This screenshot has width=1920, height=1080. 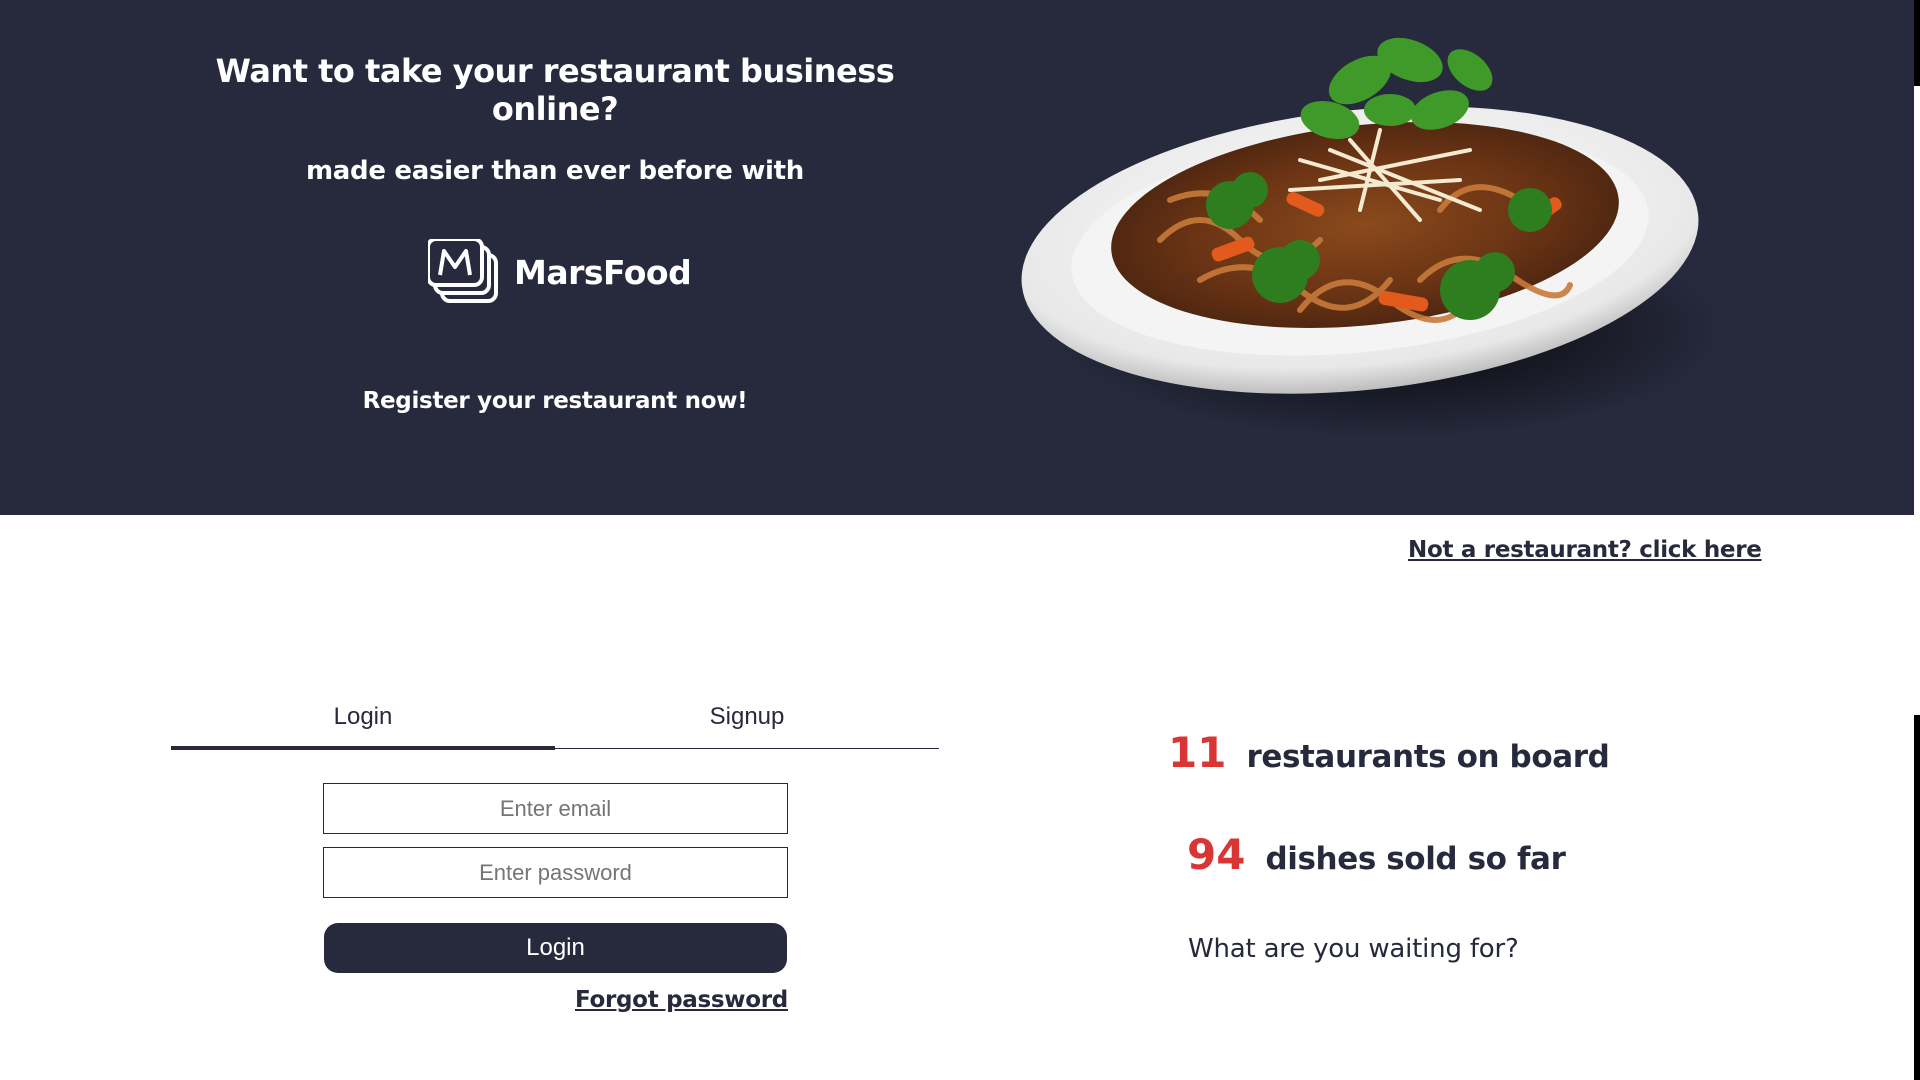 I want to click on forgot-password-link: Forgot password, so click(x=681, y=1000).